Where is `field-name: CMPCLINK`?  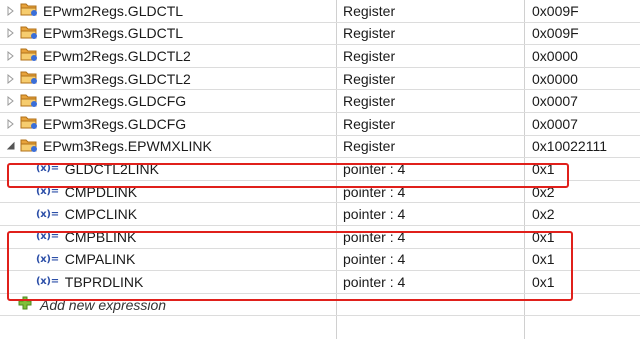
field-name: CMPCLINK is located at coordinates (101, 214).